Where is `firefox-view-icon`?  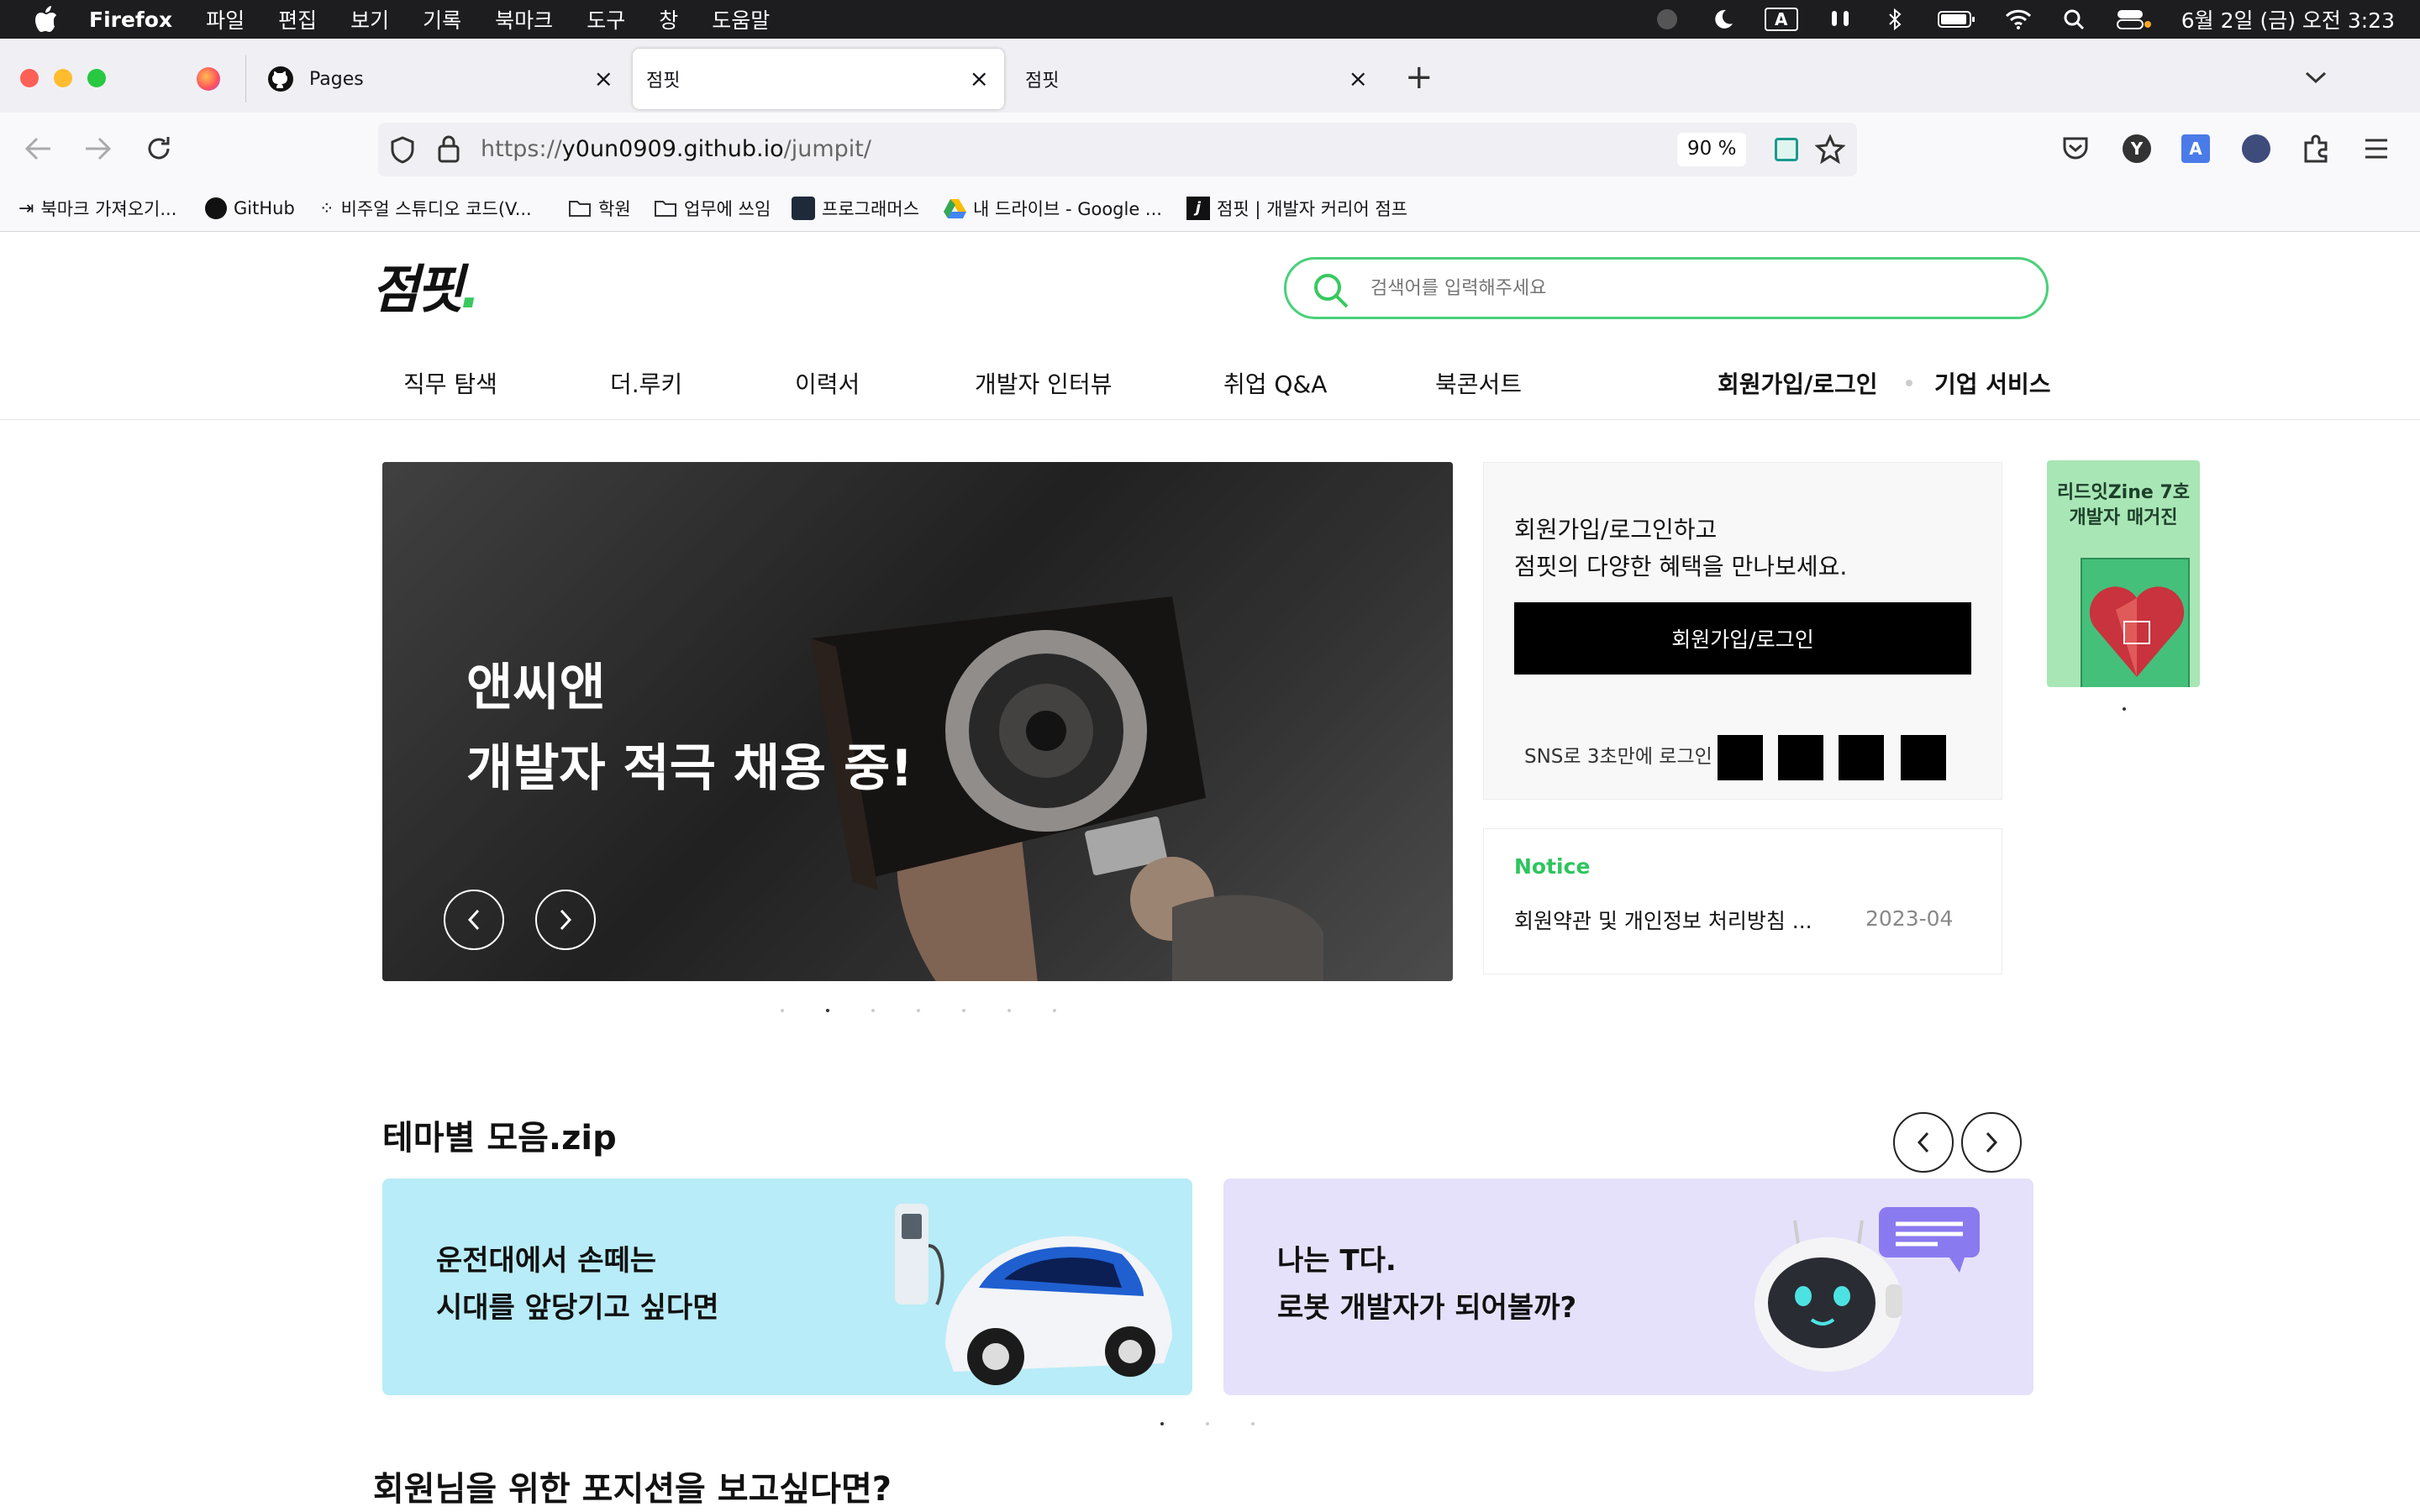
firefox-view-icon is located at coordinates (208, 79).